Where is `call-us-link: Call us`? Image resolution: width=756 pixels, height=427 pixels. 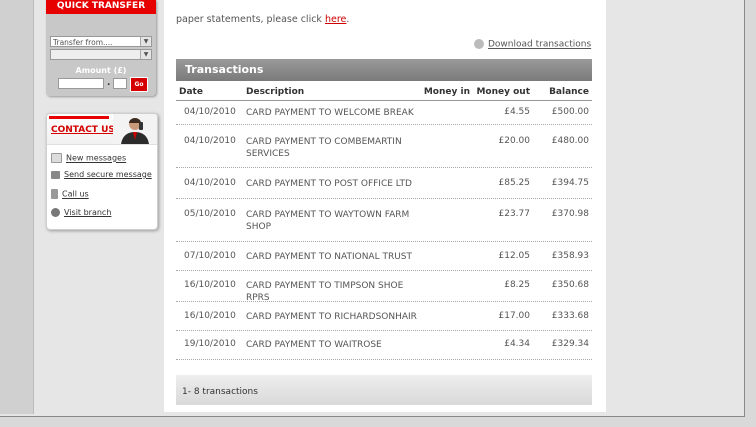 call-us-link: Call us is located at coordinates (70, 194).